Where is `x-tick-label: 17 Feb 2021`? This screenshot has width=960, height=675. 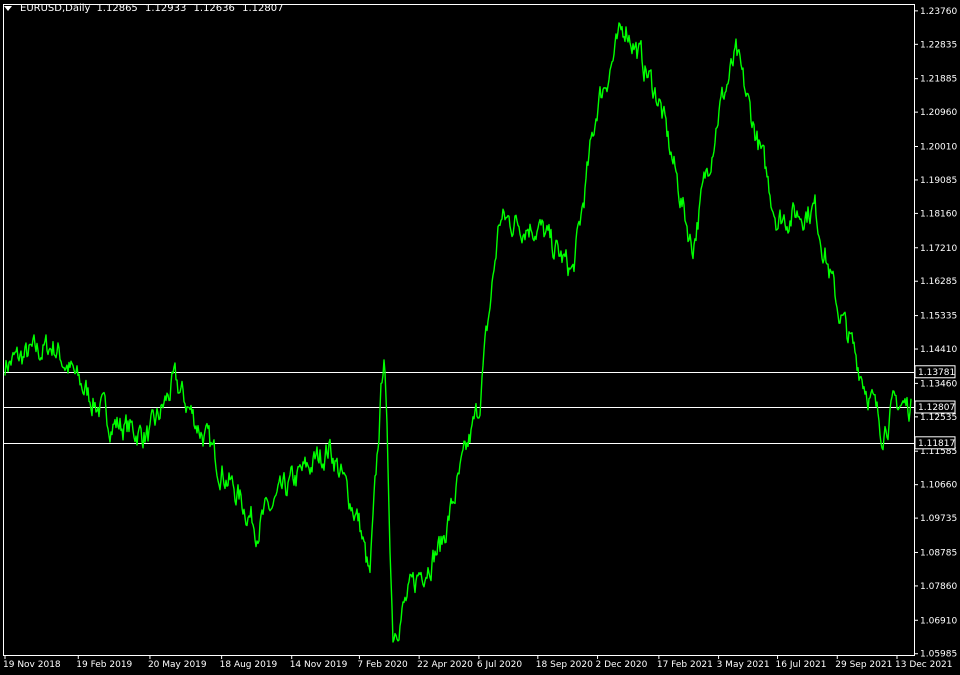 x-tick-label: 17 Feb 2021 is located at coordinates (685, 665).